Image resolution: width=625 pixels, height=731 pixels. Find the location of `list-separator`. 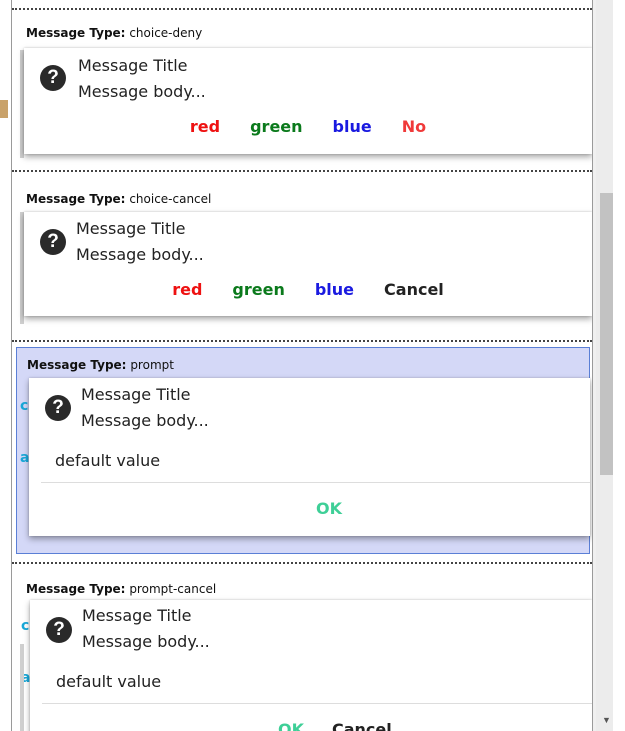

list-separator is located at coordinates (302, 341).